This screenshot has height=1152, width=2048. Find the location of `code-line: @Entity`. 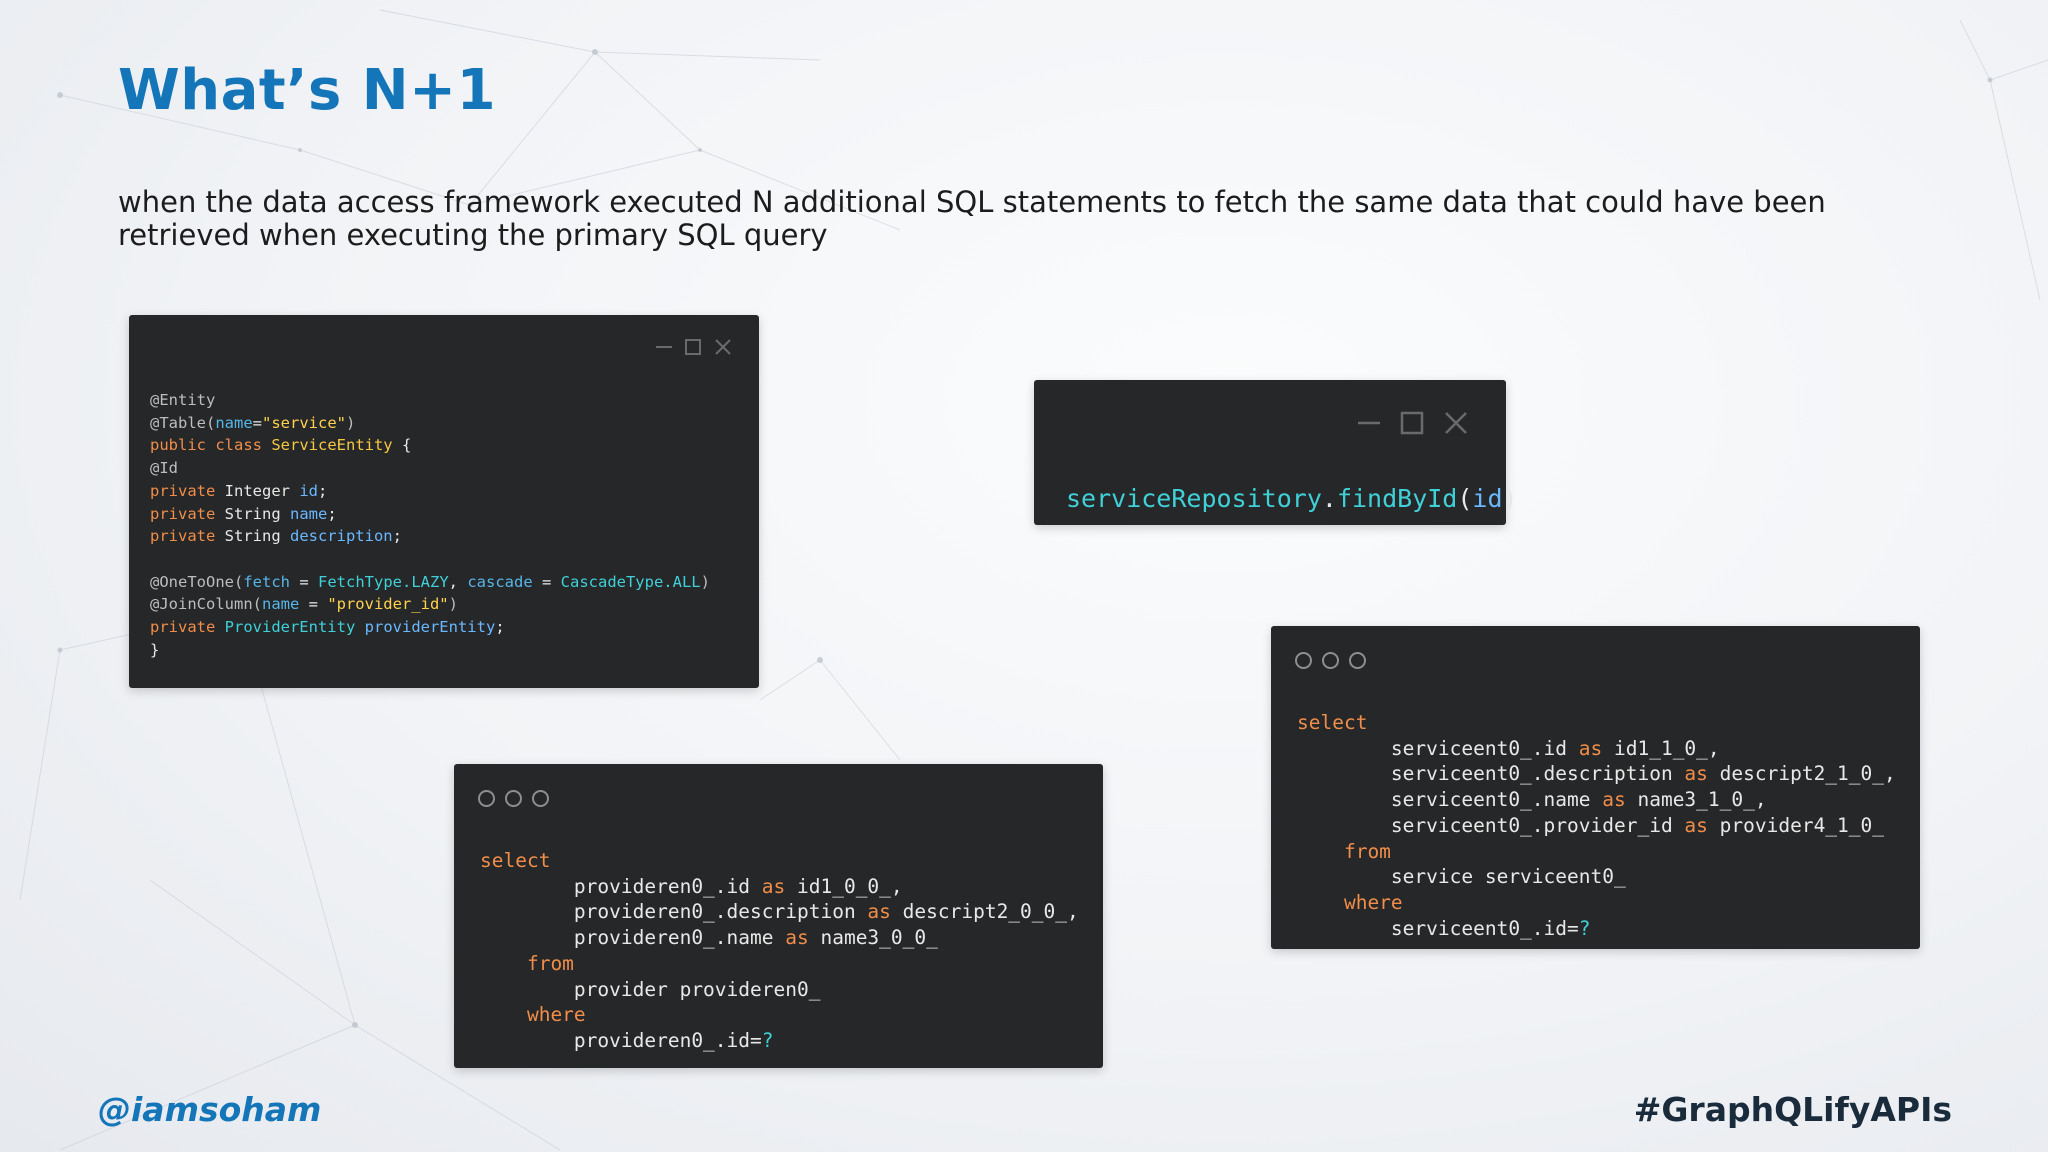

code-line: @Entity is located at coordinates (183, 400).